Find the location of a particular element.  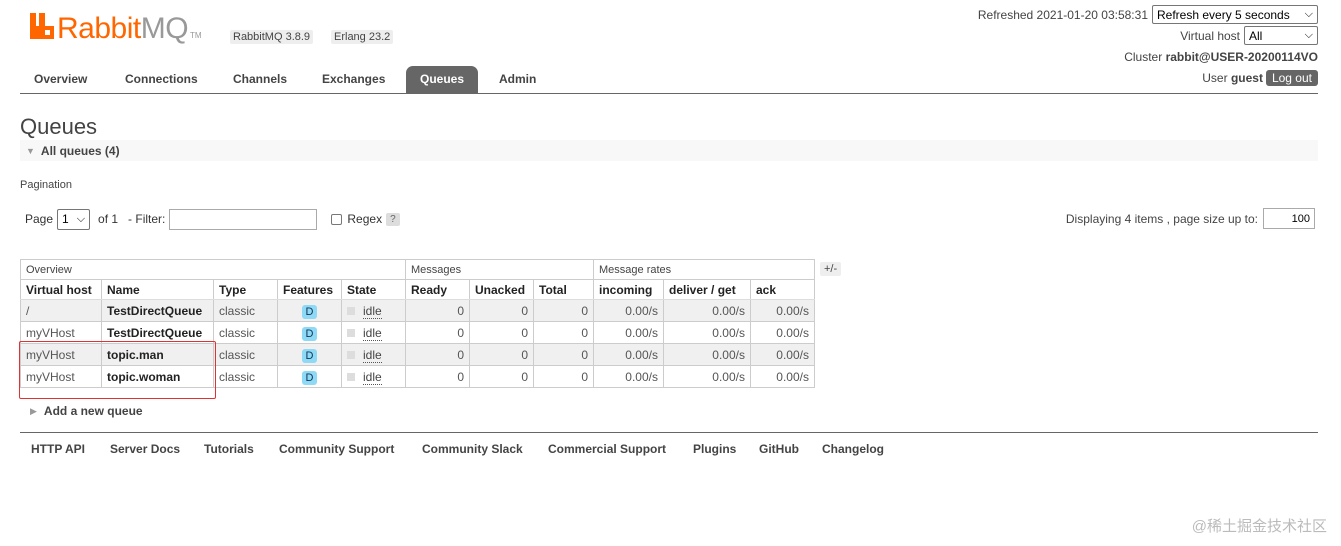

table-group-header: Overview Messages Message rates is located at coordinates (417, 269).